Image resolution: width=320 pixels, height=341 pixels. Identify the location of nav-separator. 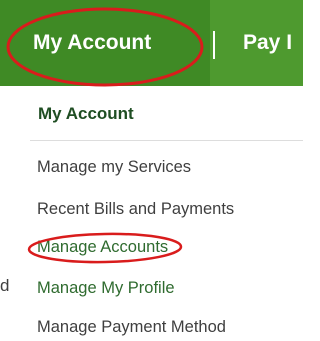
(214, 45).